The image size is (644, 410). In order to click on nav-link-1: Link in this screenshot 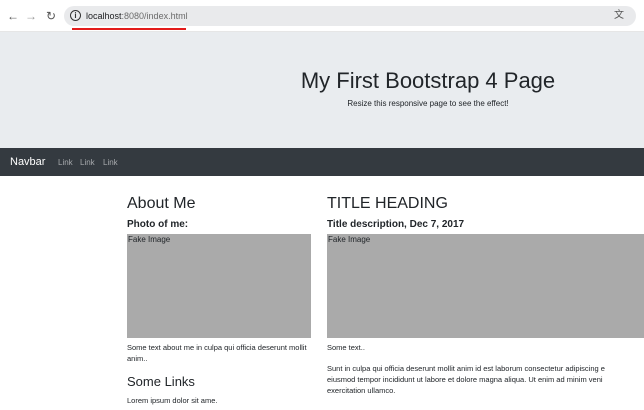, I will do `click(65, 162)`.